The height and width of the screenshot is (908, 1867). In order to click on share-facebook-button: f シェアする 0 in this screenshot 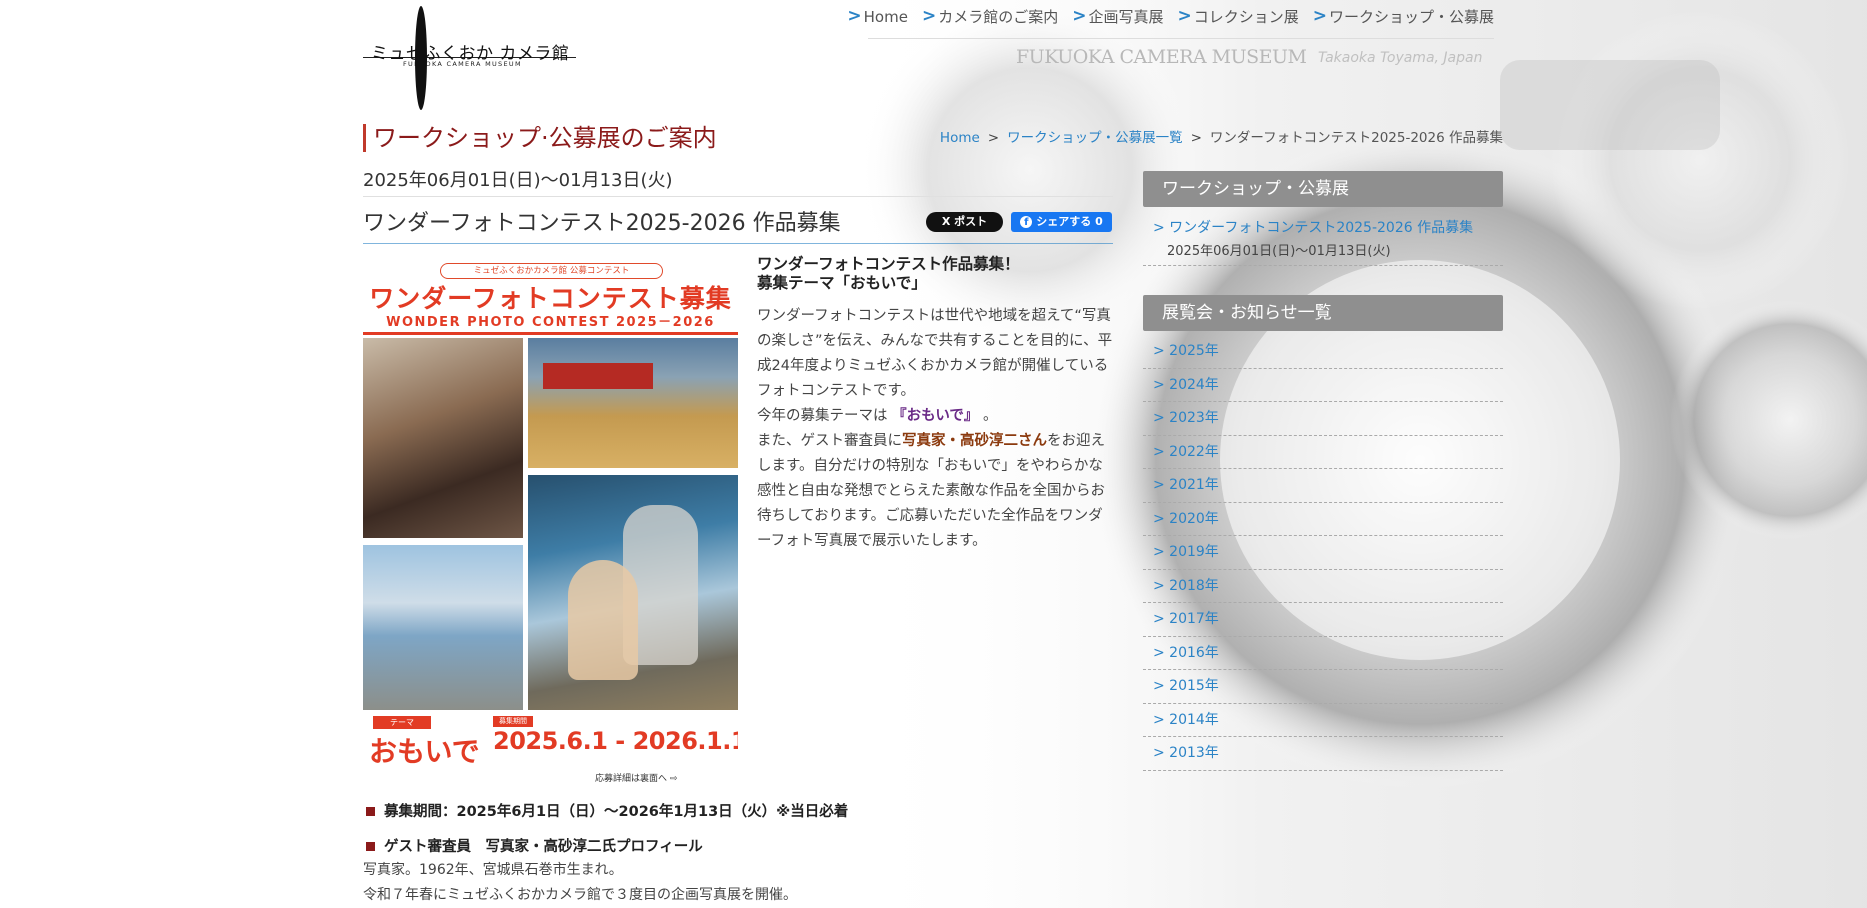, I will do `click(1061, 222)`.